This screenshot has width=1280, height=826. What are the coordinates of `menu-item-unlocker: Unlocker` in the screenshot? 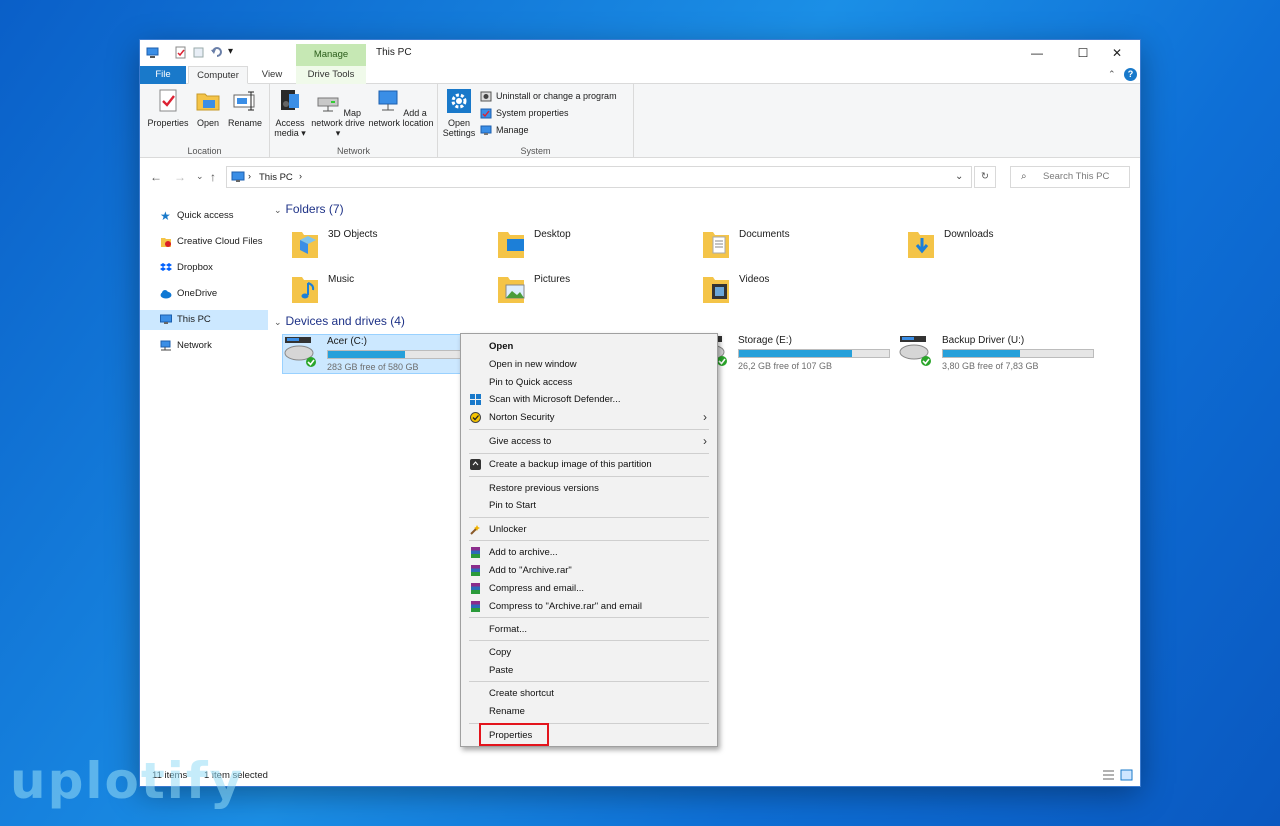 It's located at (589, 529).